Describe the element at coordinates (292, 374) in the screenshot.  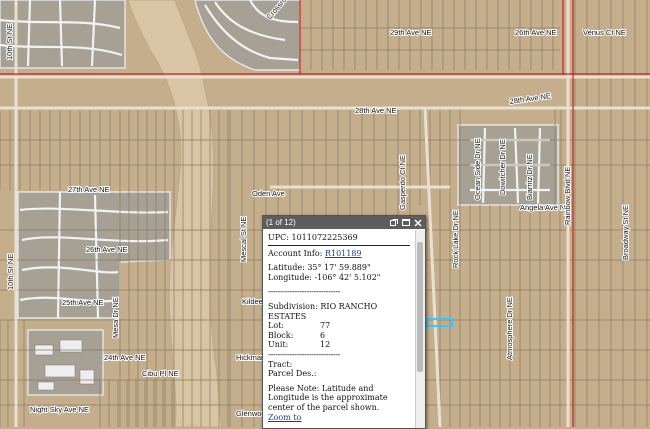
I see `parcel-des-label: Parcel Des.:` at that location.